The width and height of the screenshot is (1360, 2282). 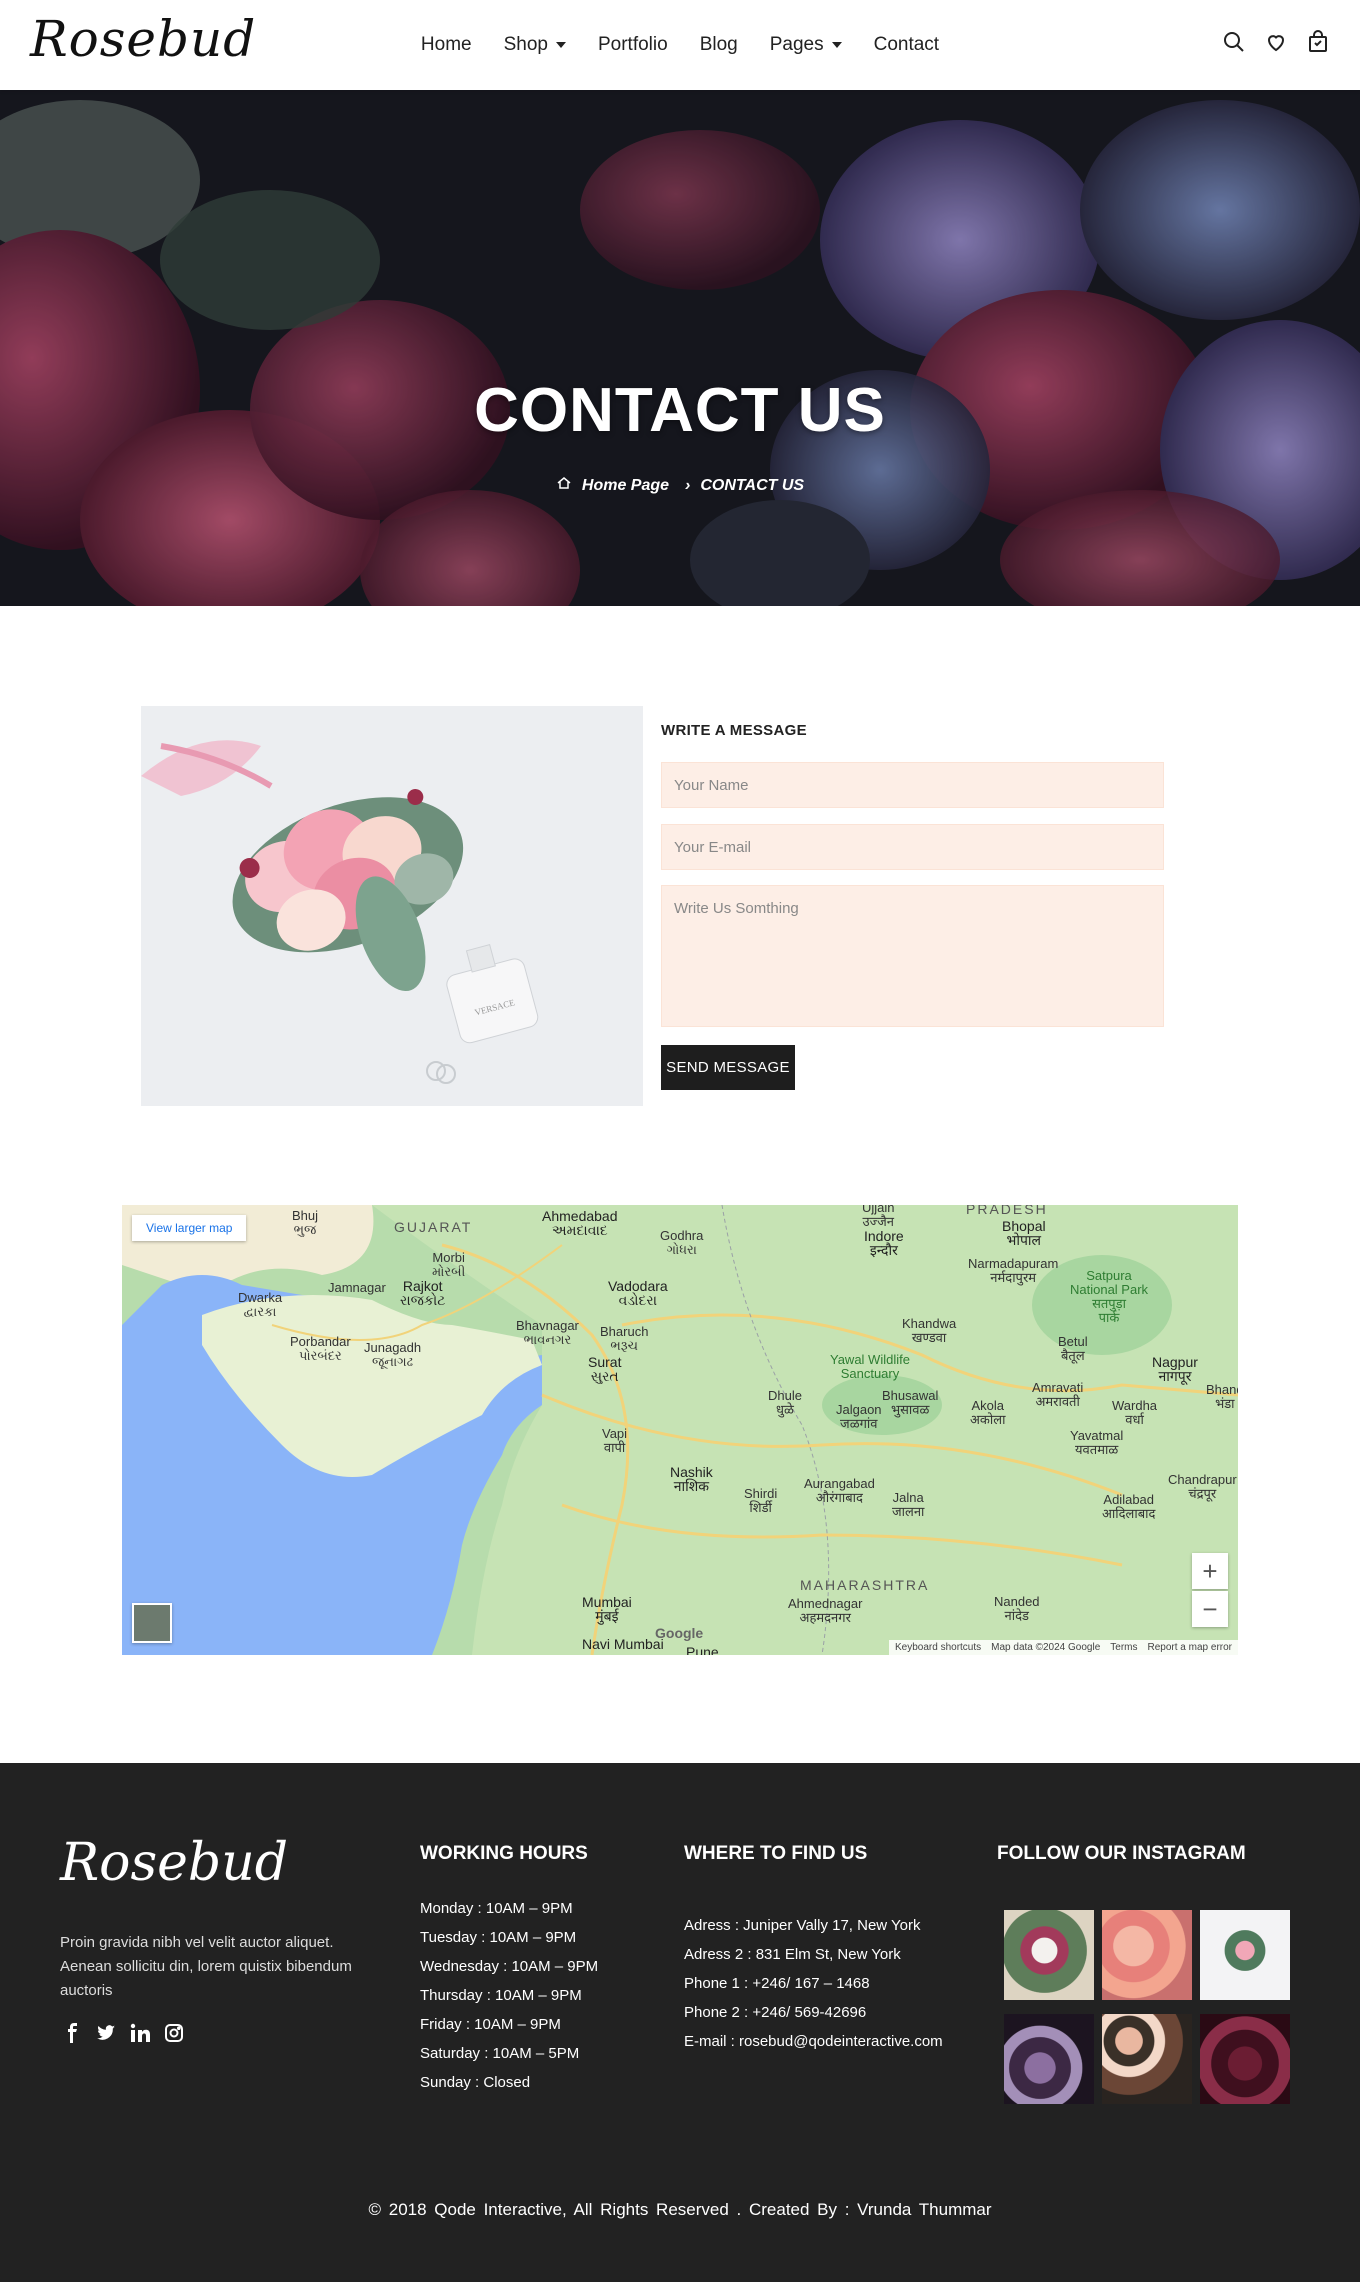 What do you see at coordinates (1210, 1571) in the screenshot?
I see `zoom-in-button: +` at bounding box center [1210, 1571].